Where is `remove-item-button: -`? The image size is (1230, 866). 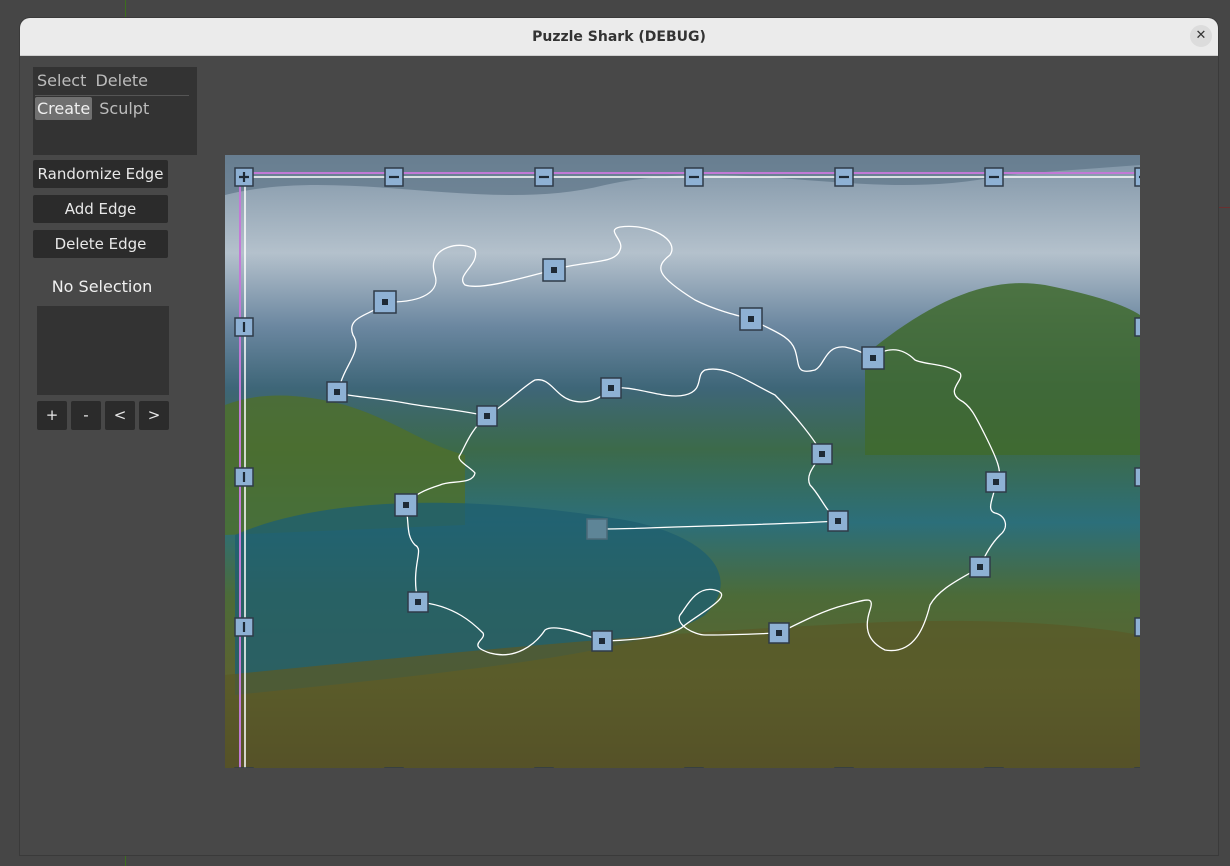
remove-item-button: - is located at coordinates (86, 415).